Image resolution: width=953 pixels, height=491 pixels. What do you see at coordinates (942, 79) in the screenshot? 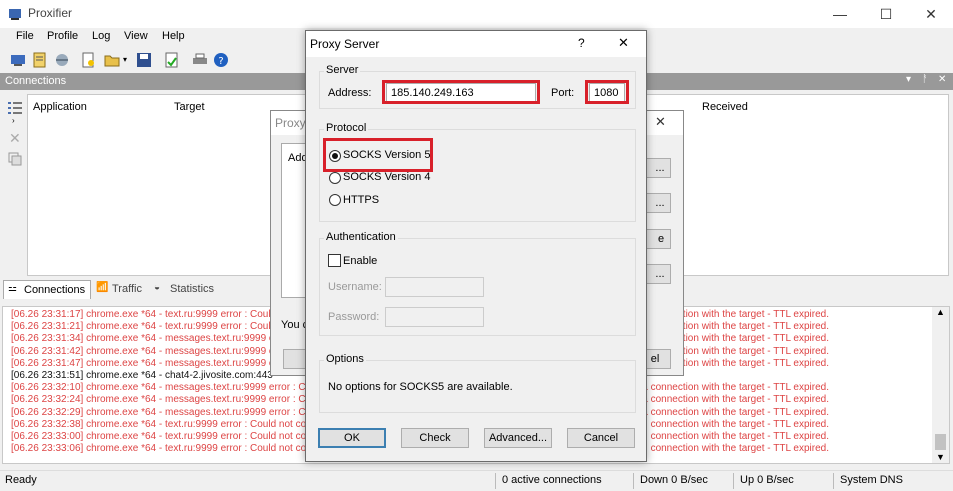
I see `panel-close-icon: ✕` at bounding box center [942, 79].